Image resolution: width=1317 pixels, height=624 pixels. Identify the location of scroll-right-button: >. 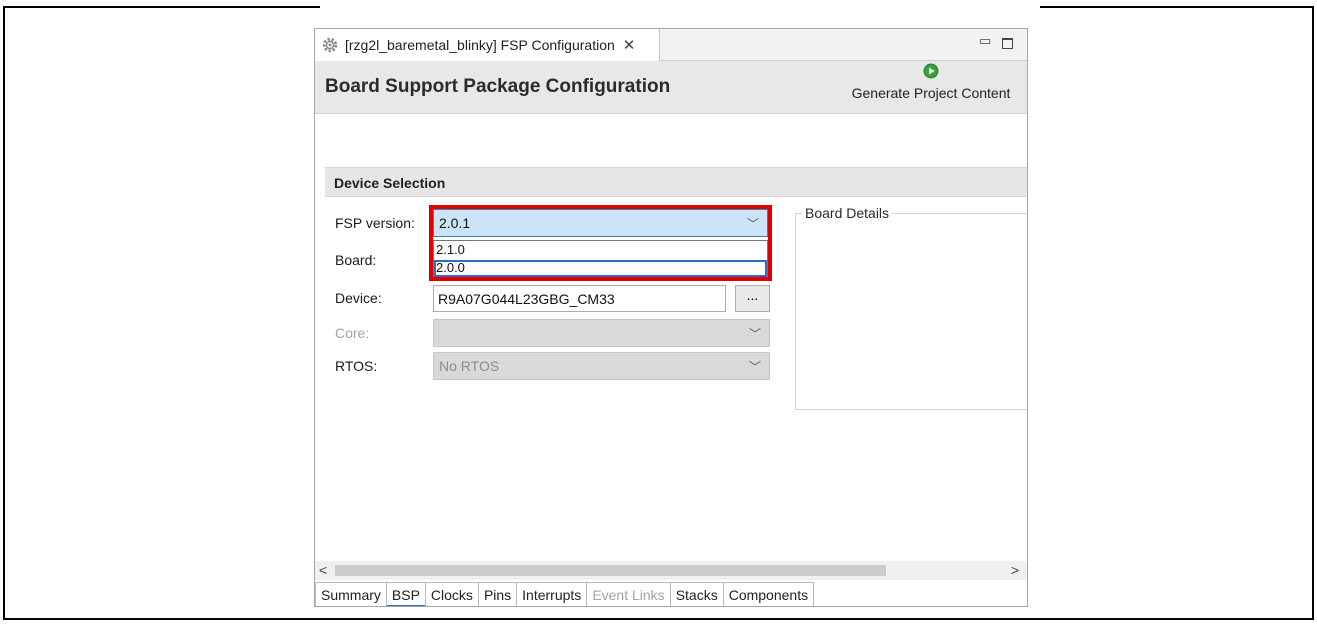
(1015, 570).